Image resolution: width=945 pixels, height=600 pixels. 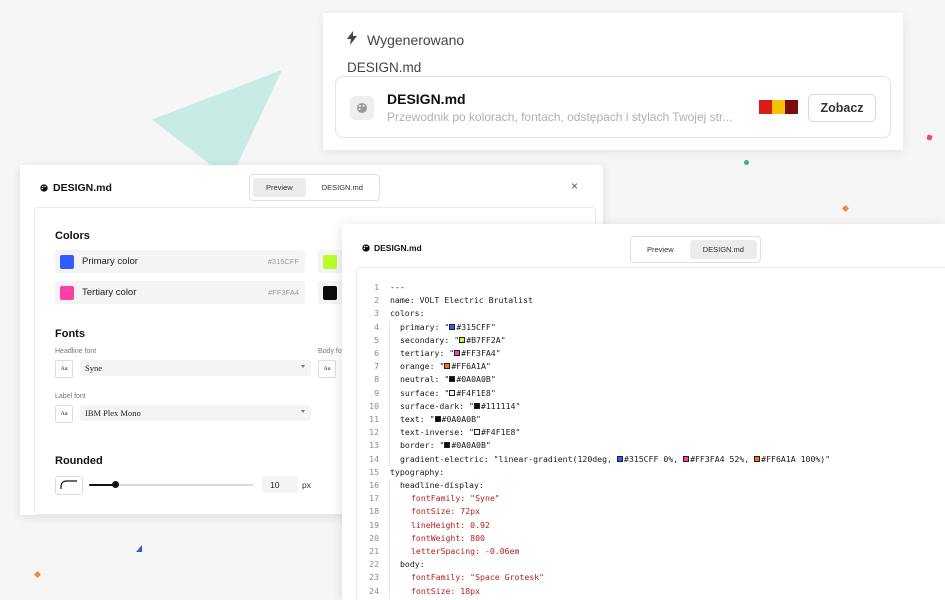 What do you see at coordinates (455, 498) in the screenshot?
I see `code-token: fontFamily: "Syne"` at bounding box center [455, 498].